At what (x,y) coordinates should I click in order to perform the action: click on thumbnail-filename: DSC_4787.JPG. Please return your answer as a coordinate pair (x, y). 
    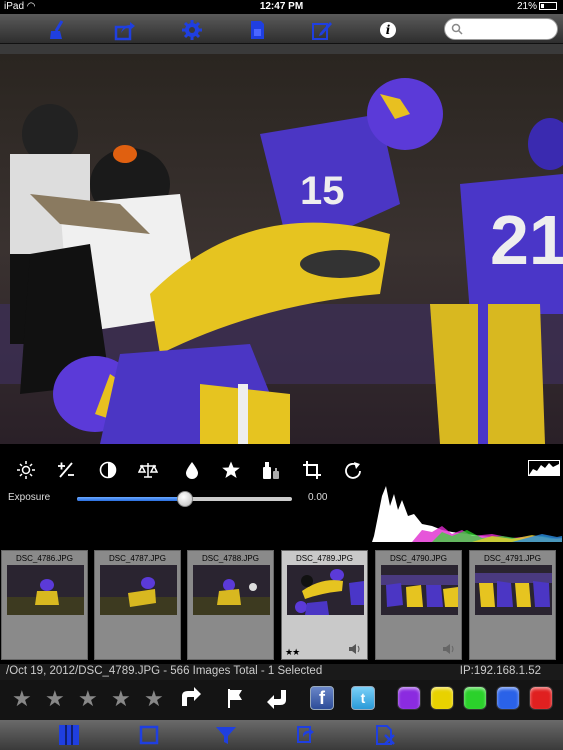
    Looking at the image, I should click on (137, 558).